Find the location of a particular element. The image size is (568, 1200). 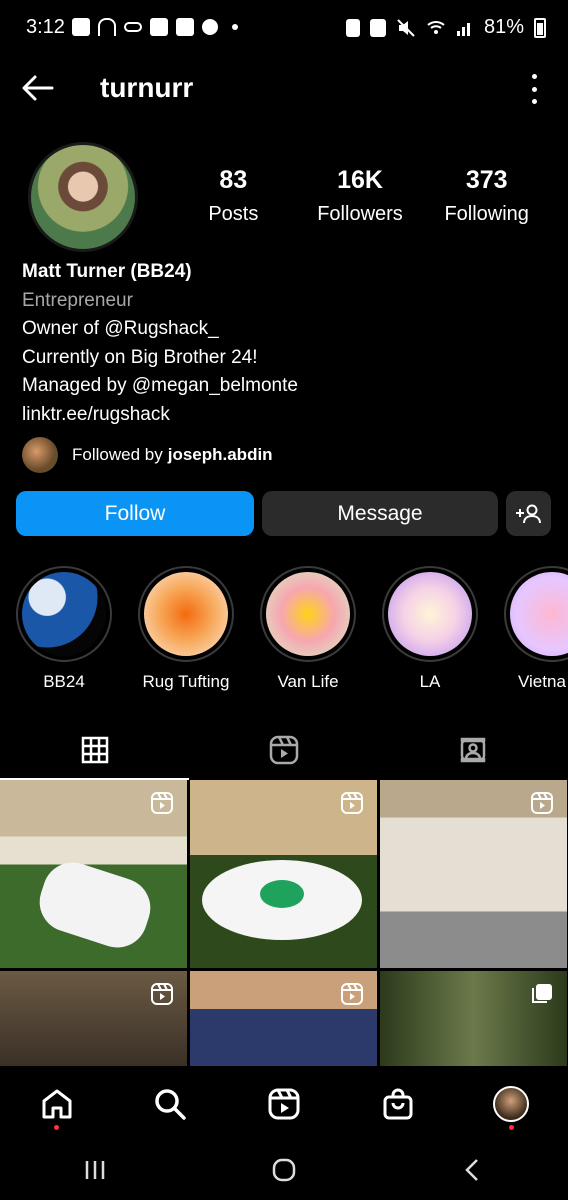

more-options-button is located at coordinates (534, 89).